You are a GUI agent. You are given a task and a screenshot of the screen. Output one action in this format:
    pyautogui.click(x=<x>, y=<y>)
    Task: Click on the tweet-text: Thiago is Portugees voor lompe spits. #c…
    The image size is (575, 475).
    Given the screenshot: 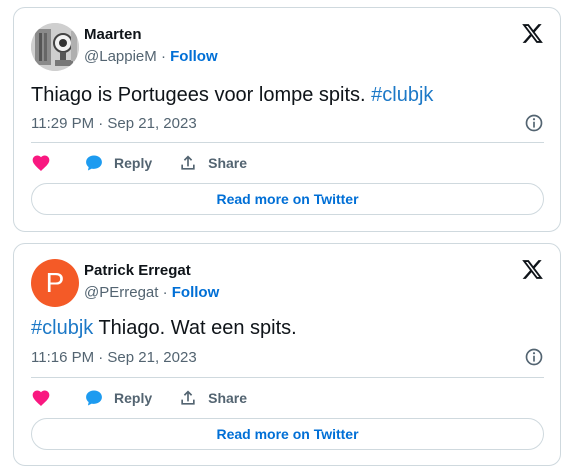 What is the action you would take?
    pyautogui.click(x=232, y=95)
    